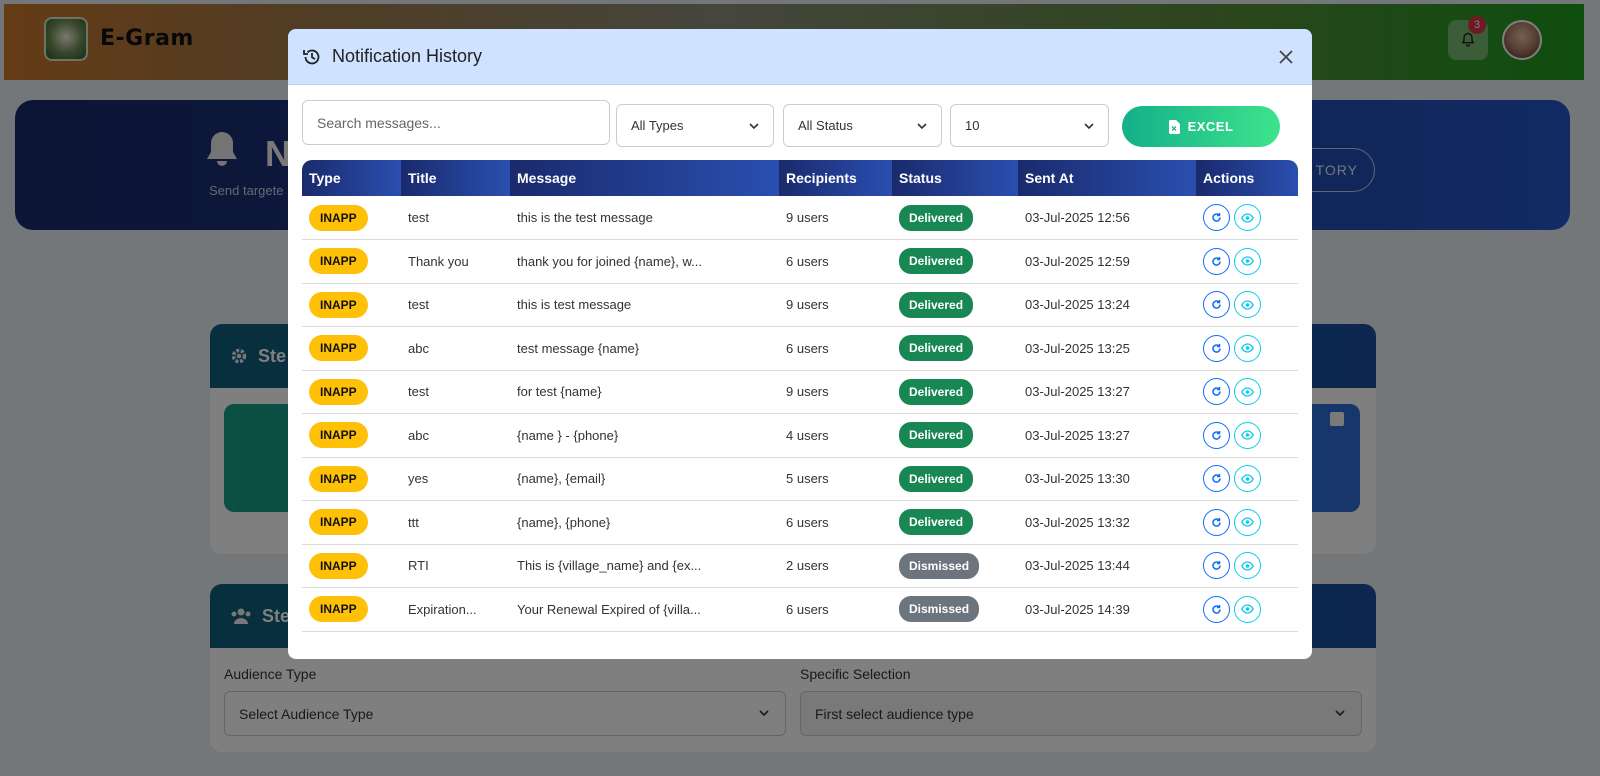 Image resolution: width=1600 pixels, height=776 pixels. What do you see at coordinates (438, 261) in the screenshot?
I see `title-cell: Thank you` at bounding box center [438, 261].